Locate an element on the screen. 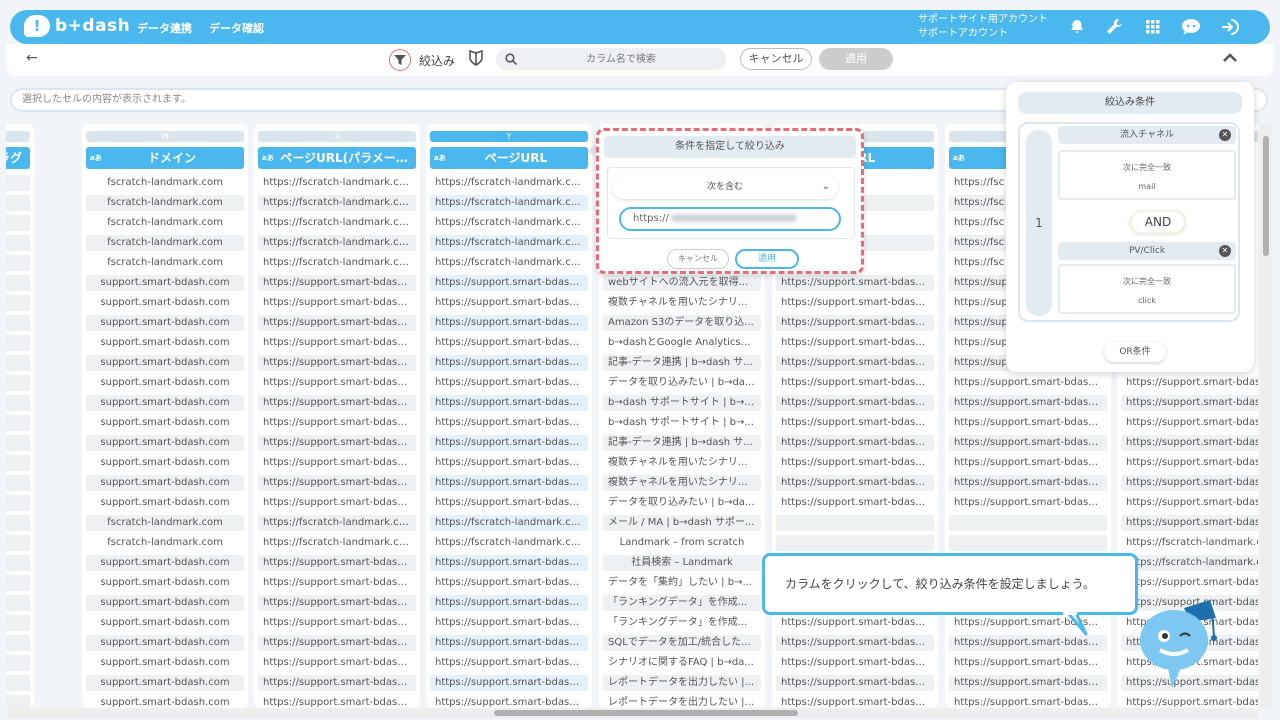  grid-icon is located at coordinates (1153, 27).